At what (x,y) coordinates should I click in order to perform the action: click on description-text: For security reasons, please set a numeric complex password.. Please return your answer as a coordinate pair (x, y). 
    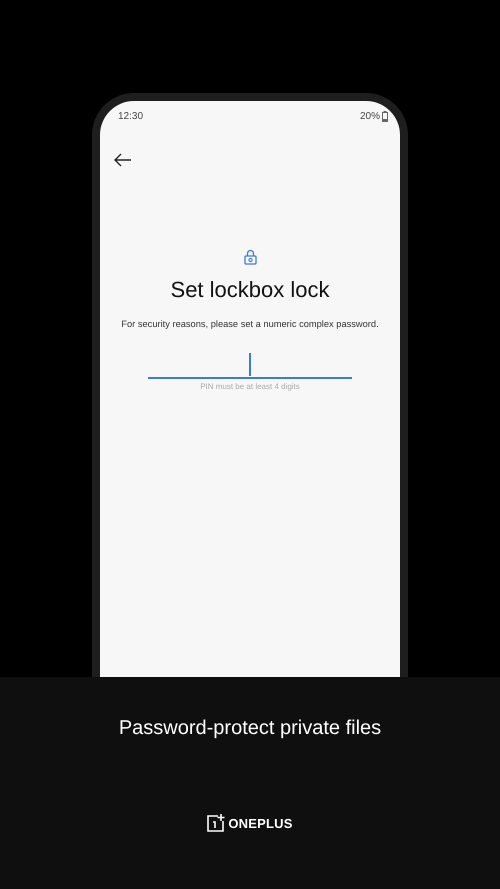
    Looking at the image, I should click on (250, 324).